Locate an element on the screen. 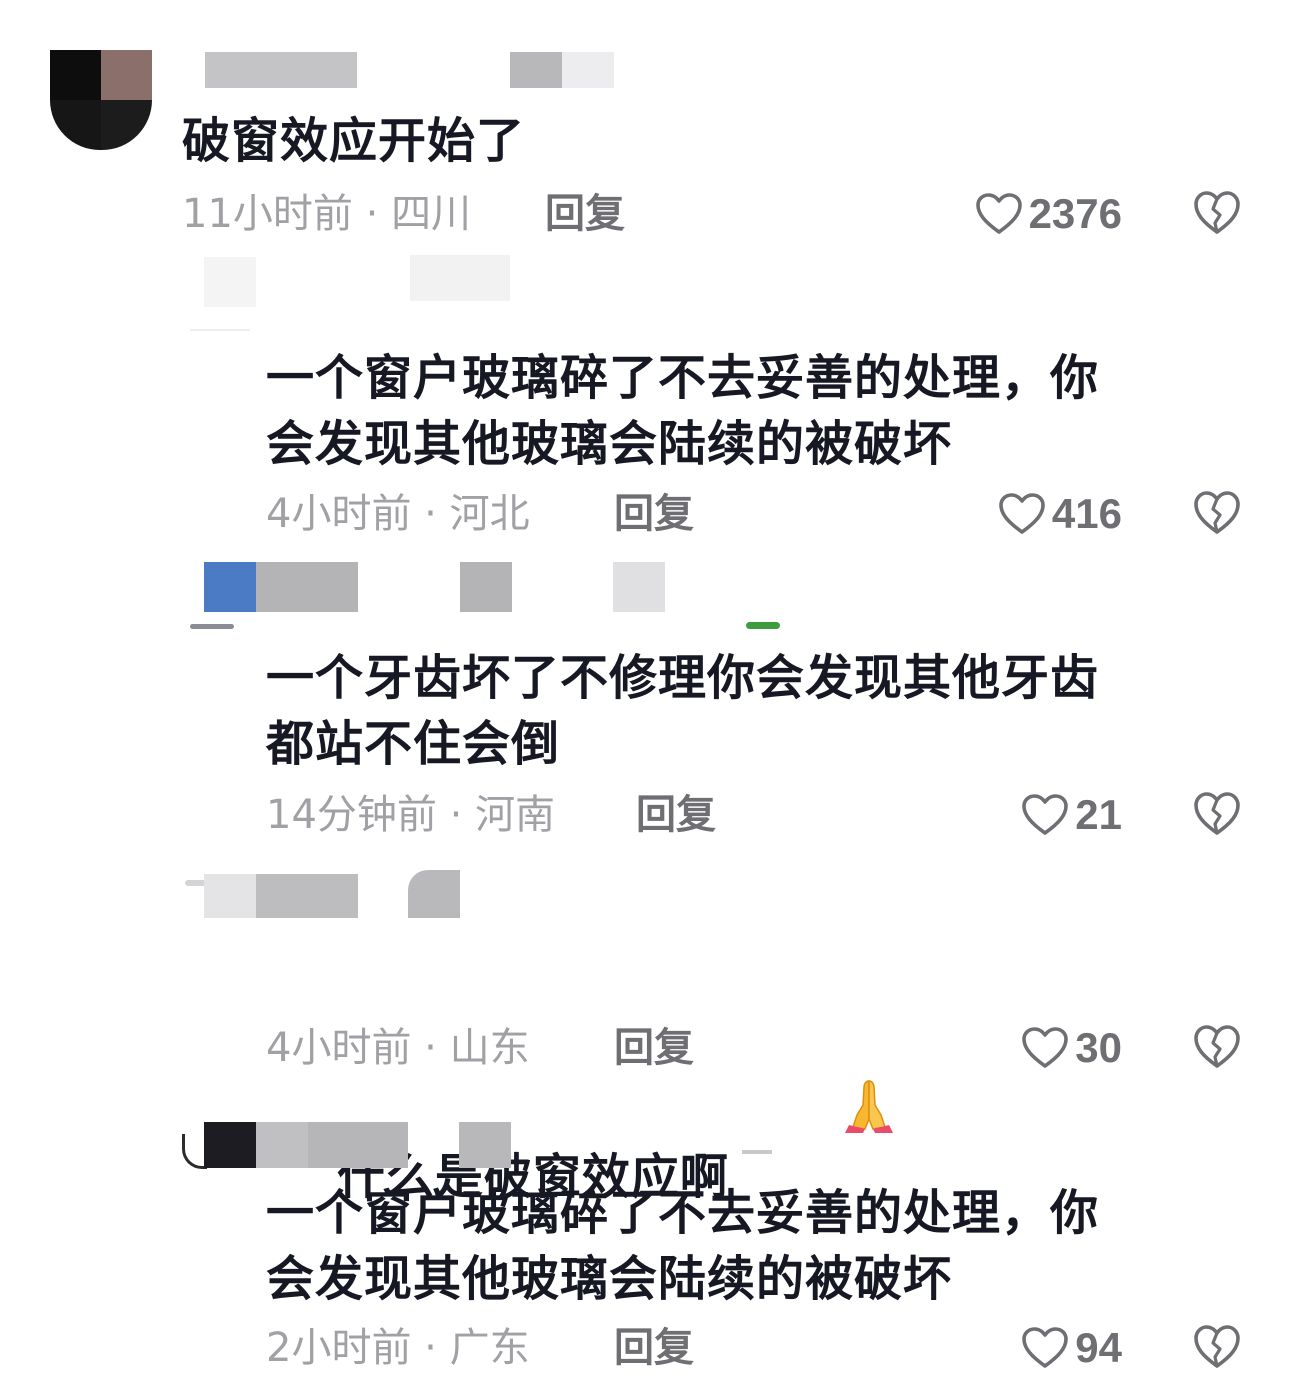 Image resolution: width=1290 pixels, height=1386 pixels. like-count: 21 is located at coordinates (1098, 814).